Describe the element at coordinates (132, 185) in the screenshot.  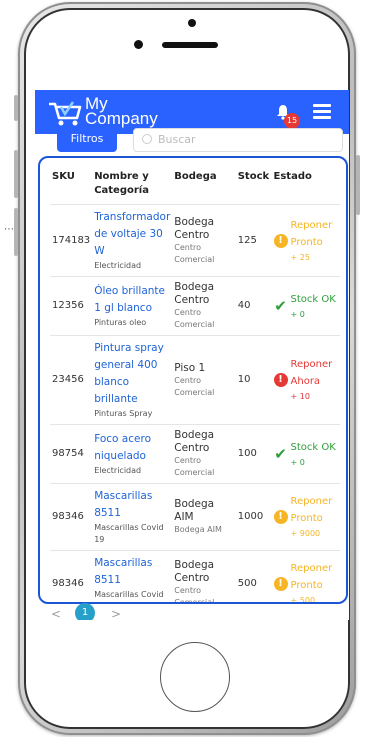
I see `header-nombre: Nombre y Categoría` at that location.